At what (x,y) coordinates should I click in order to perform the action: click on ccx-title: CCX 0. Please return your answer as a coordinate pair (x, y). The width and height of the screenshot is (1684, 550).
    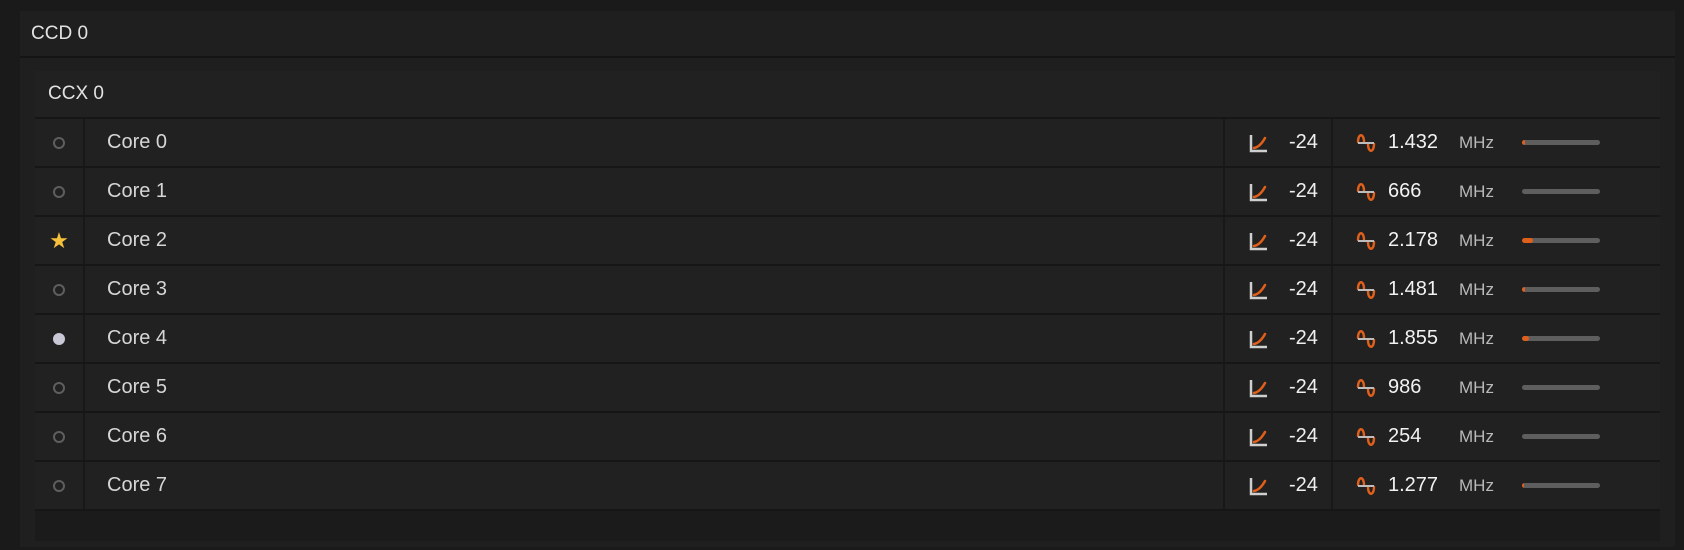
    Looking at the image, I should click on (847, 95).